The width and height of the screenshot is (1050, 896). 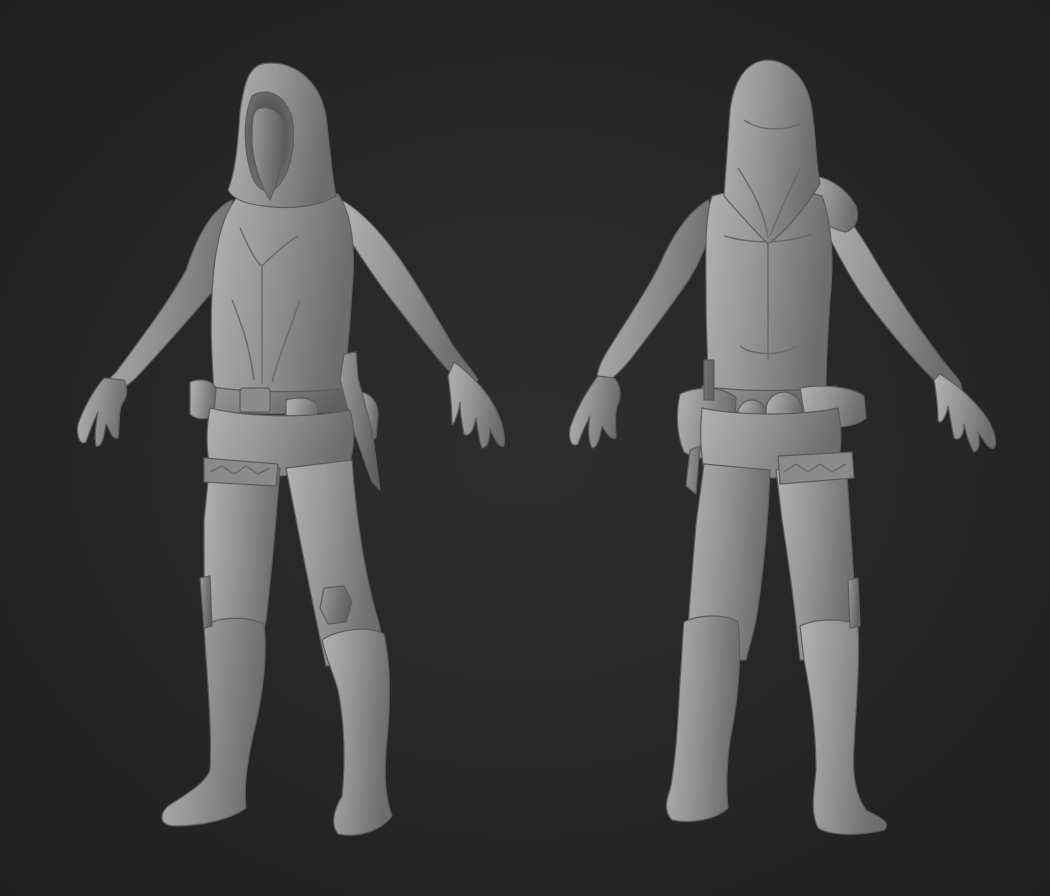 What do you see at coordinates (282, 290) in the screenshot?
I see `front-torso` at bounding box center [282, 290].